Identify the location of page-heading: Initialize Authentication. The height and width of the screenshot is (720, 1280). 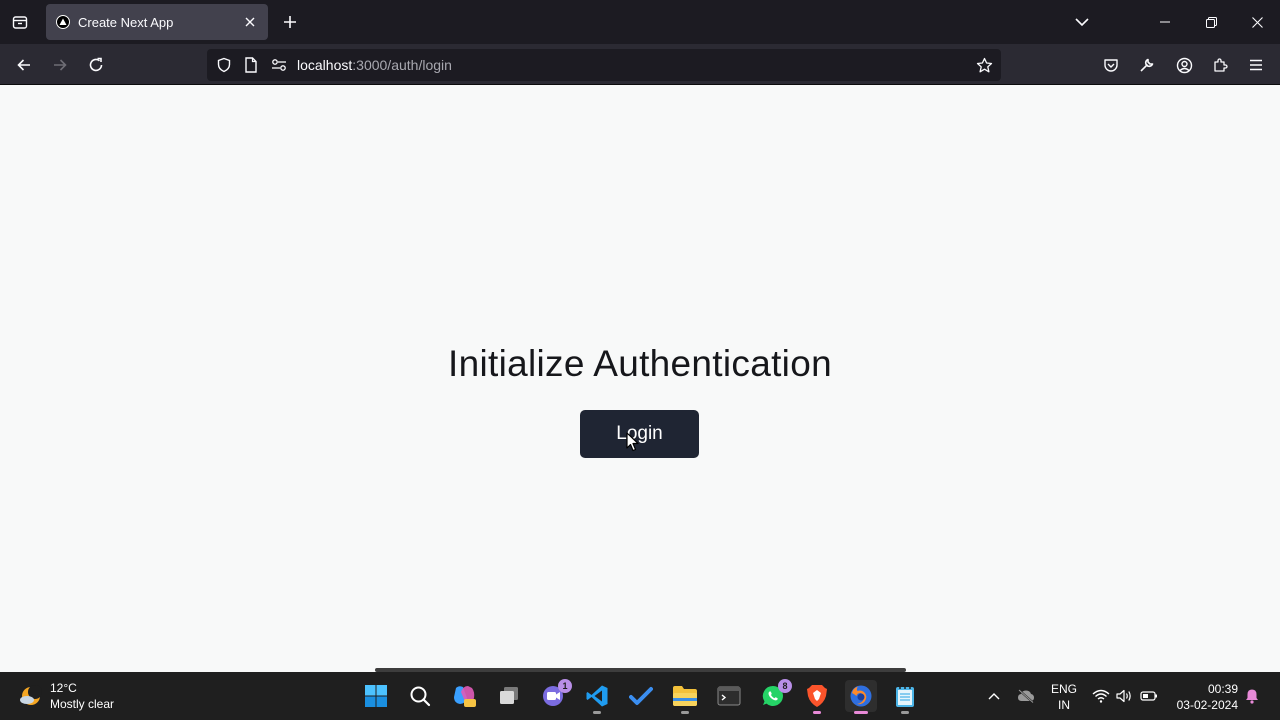
(640, 363).